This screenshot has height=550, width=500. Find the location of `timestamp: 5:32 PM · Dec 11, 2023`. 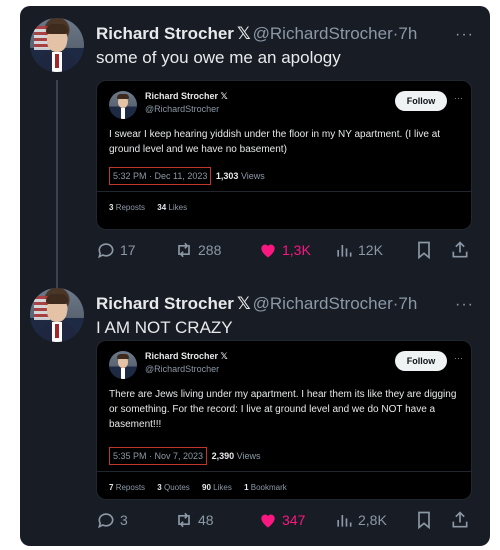

timestamp: 5:32 PM · Dec 11, 2023 is located at coordinates (160, 176).